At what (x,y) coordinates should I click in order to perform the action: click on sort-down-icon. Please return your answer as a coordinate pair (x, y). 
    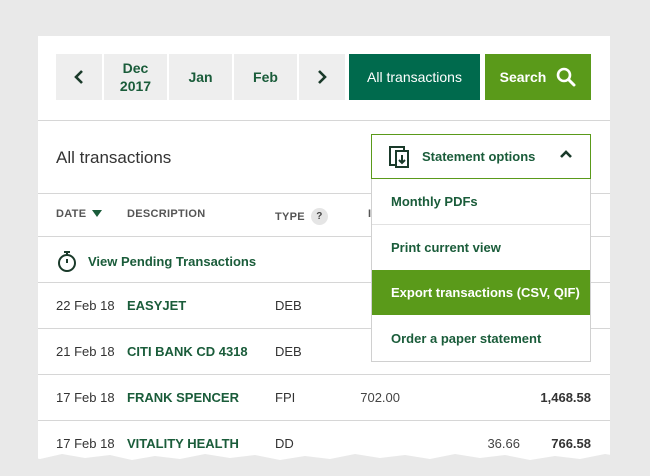
    Looking at the image, I should click on (97, 213).